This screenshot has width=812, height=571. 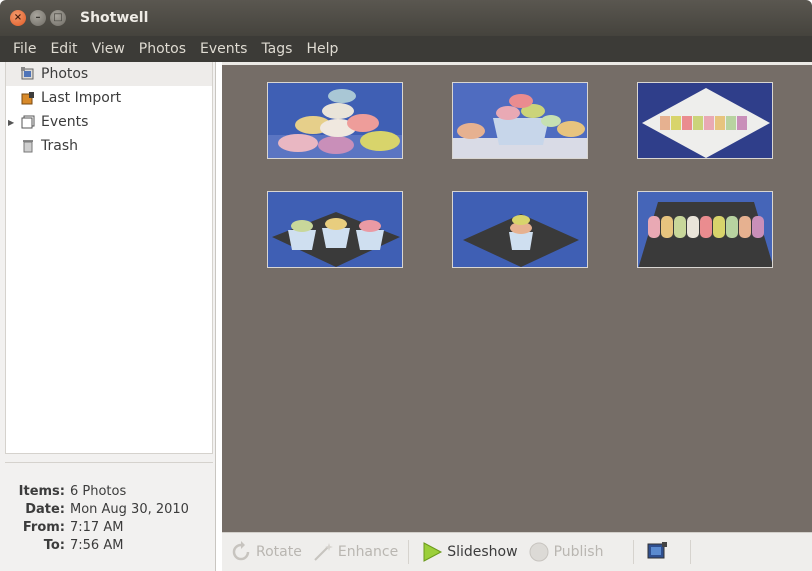 I want to click on info-date-row: Date: Mon Aug 30, 2010, so click(x=113, y=510).